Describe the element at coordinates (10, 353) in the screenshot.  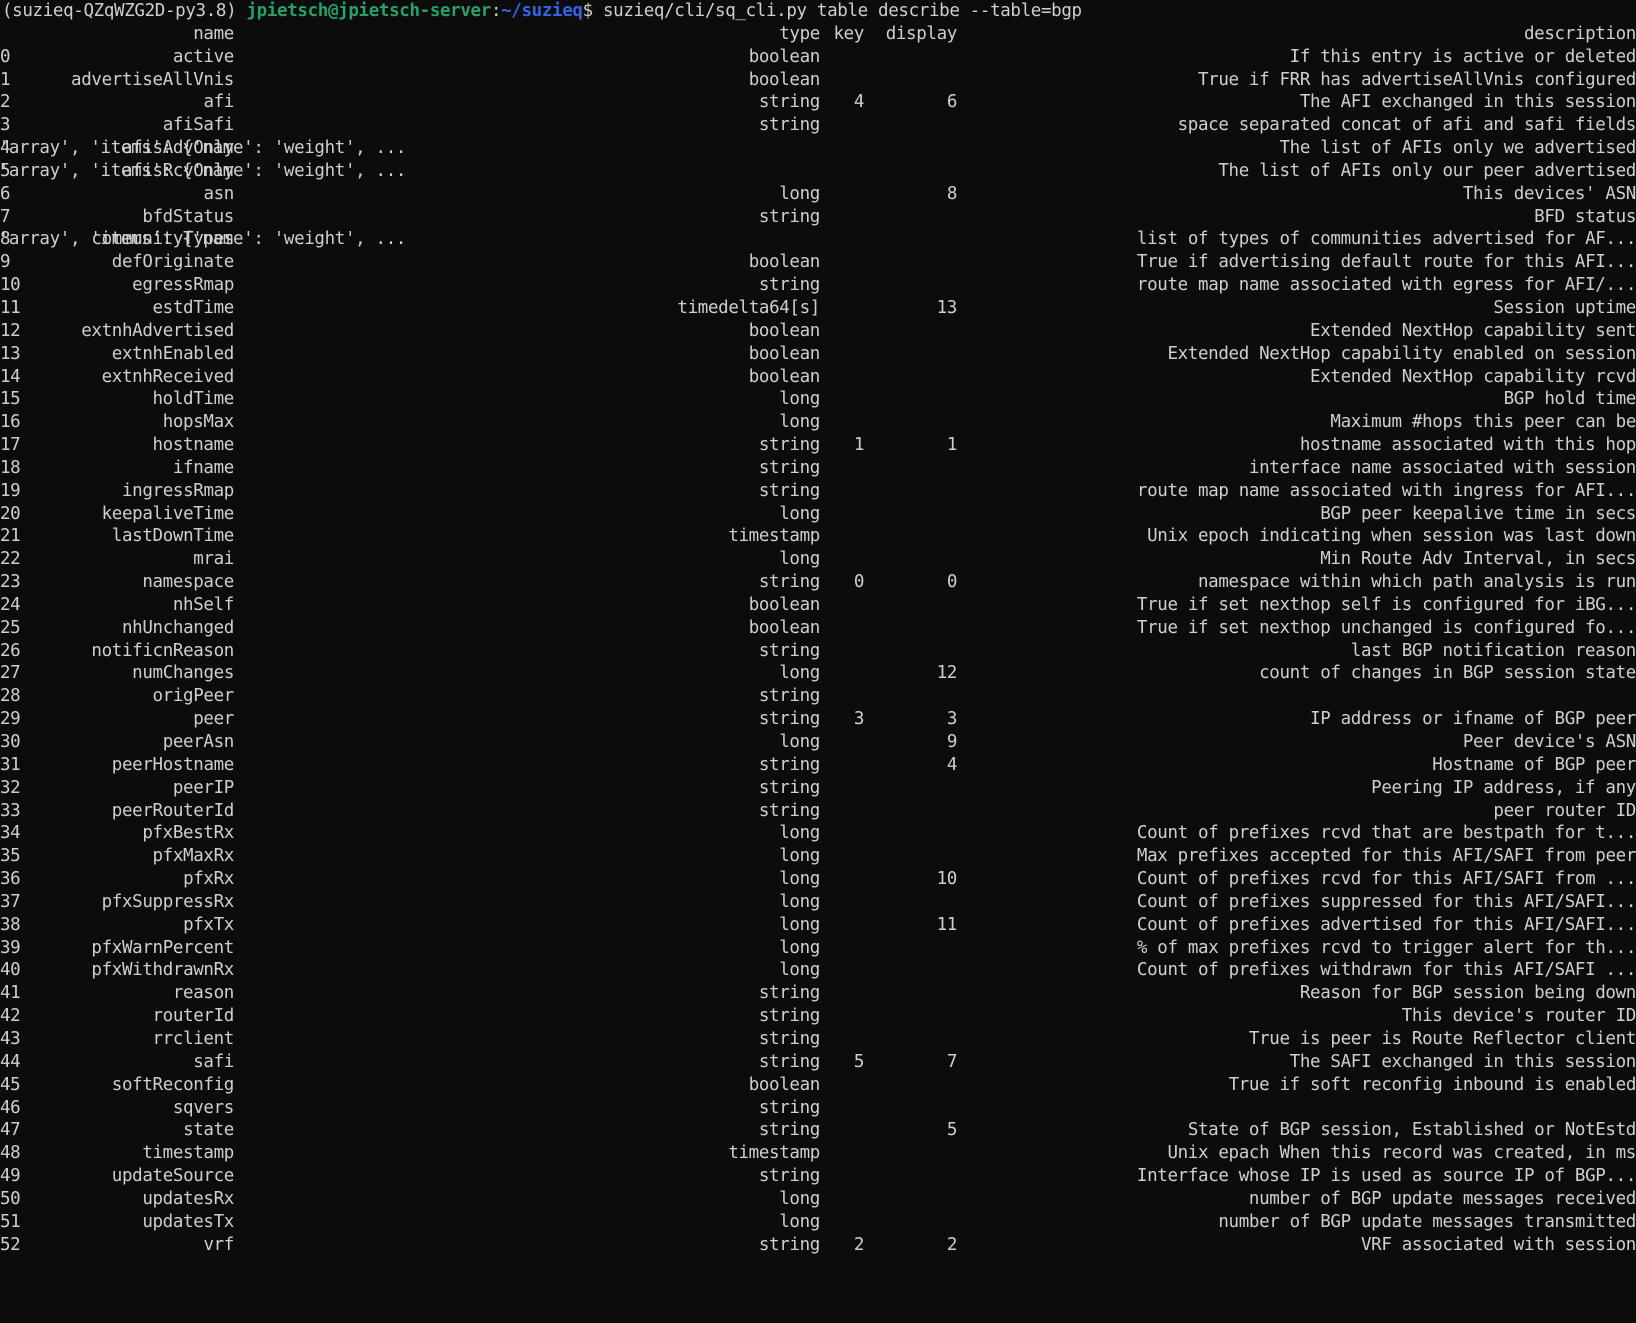
I see `cell-index: 13` at that location.